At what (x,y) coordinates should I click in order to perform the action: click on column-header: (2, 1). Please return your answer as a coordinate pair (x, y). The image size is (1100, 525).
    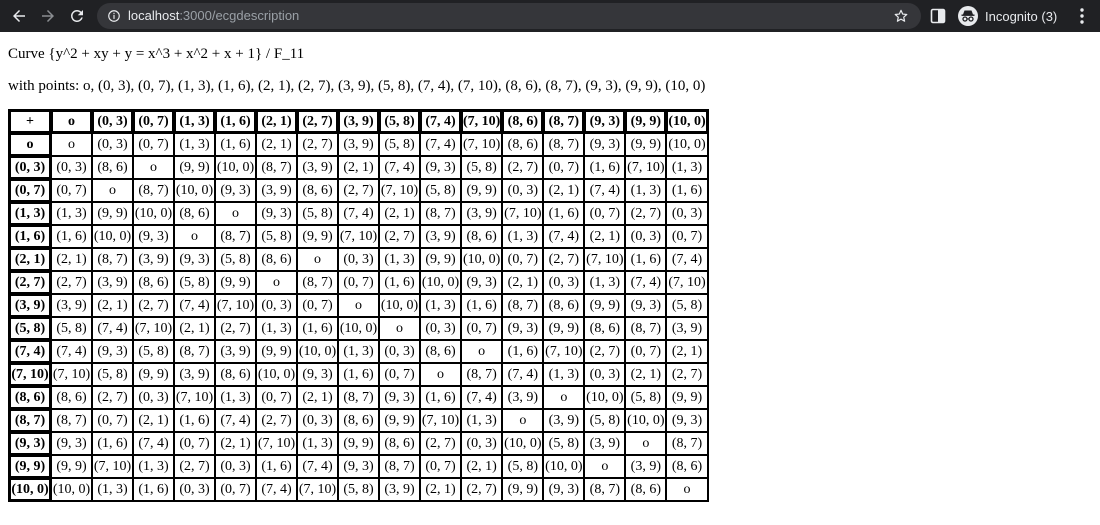
    Looking at the image, I should click on (276, 121).